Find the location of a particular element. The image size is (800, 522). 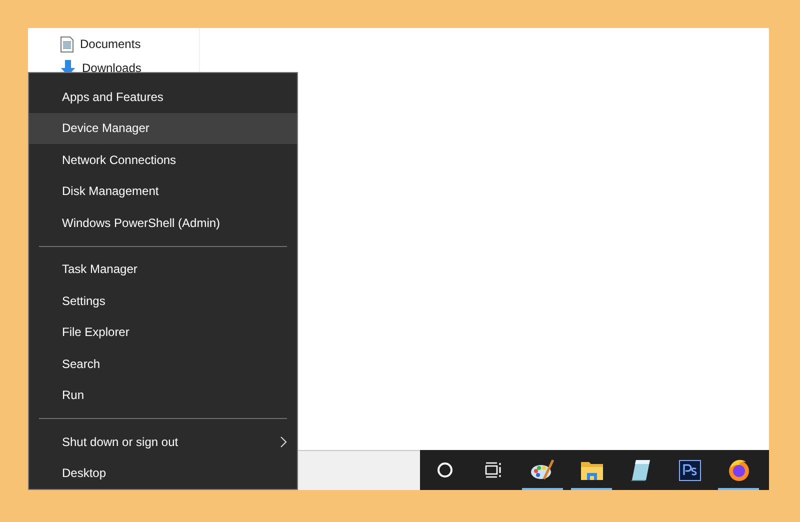

palette-icon is located at coordinates (542, 470).